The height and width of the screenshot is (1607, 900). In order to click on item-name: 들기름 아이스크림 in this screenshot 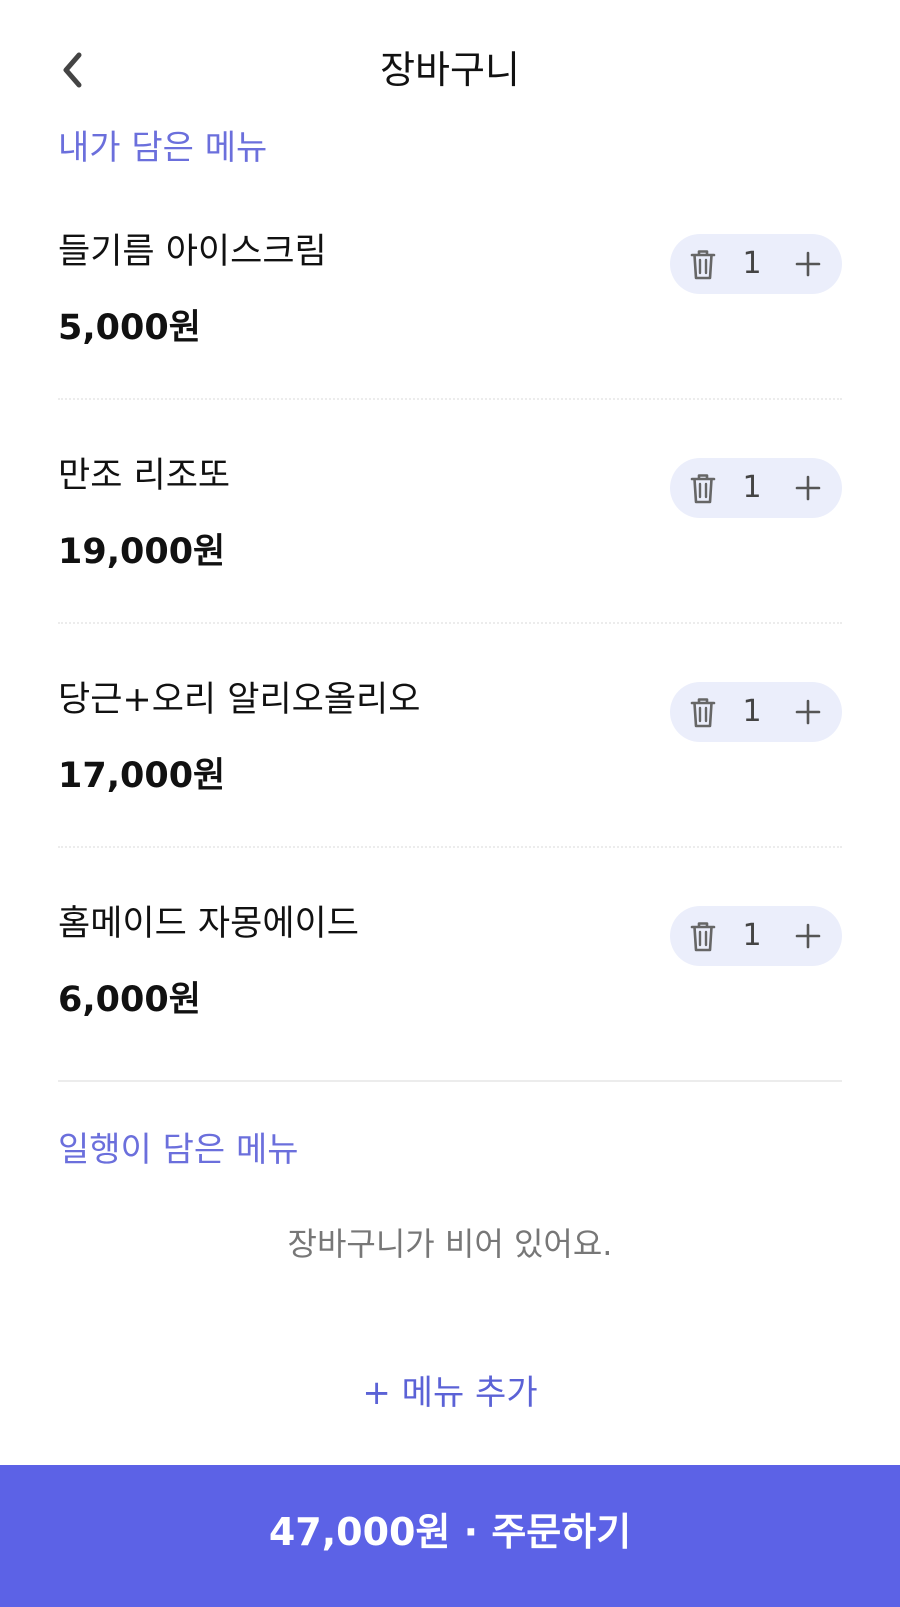, I will do `click(192, 252)`.